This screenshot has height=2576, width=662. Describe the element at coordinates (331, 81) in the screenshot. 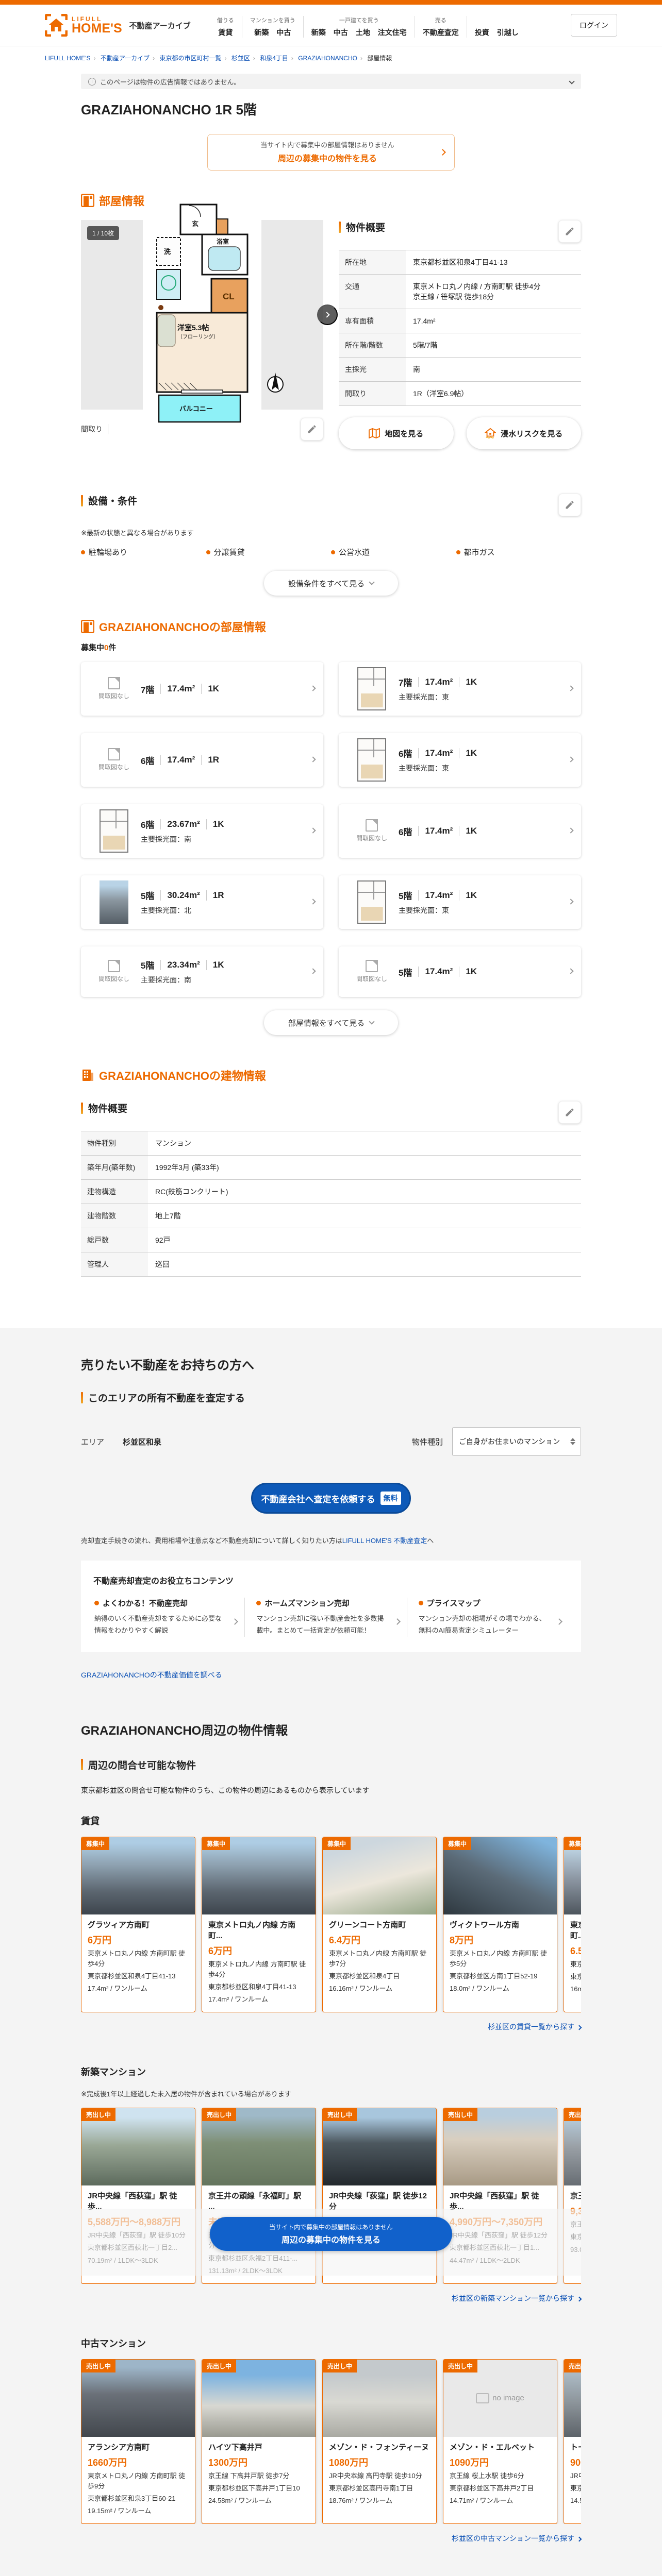

I see `ad-disclaimer-banner: i このページは物件の広告情報ではありません。` at that location.